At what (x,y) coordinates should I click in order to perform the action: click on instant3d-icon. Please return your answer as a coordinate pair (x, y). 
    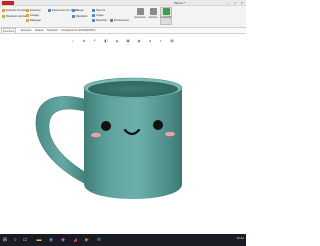
    Looking at the image, I should click on (166, 11).